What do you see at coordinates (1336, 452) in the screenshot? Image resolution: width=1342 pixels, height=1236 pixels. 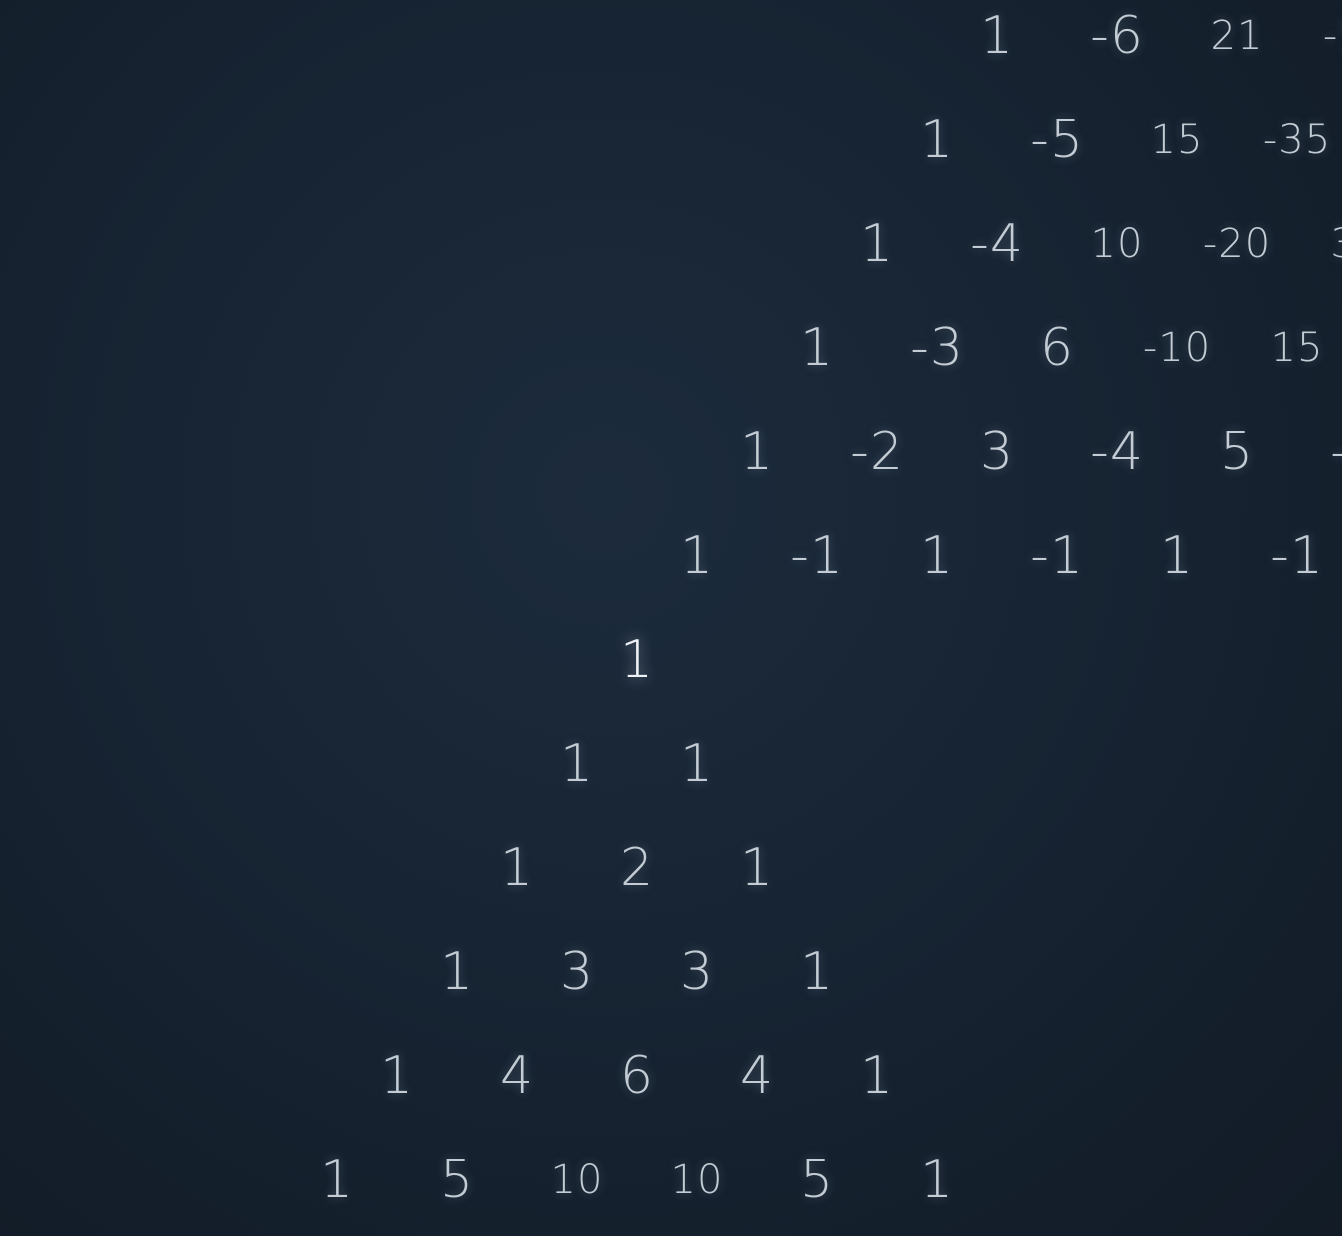 I see `negative-row-2-entry-5: -6` at bounding box center [1336, 452].